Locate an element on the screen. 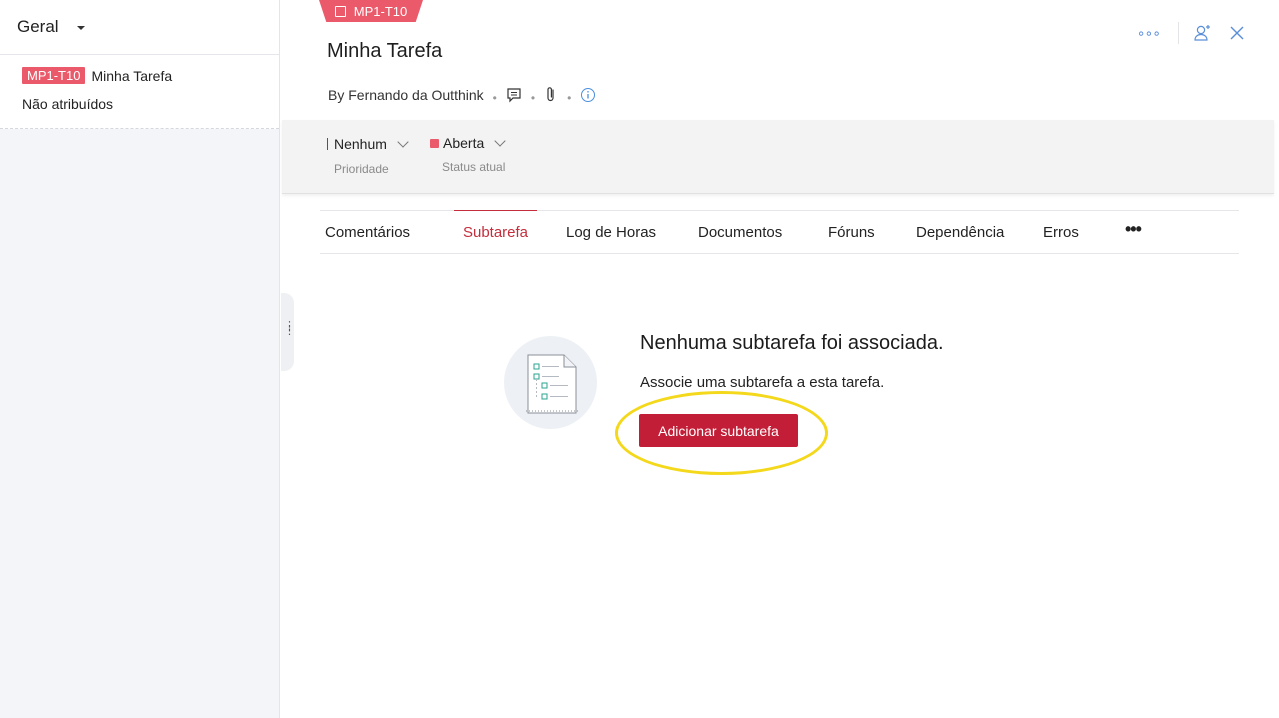 The image size is (1279, 718). task-title: Minha Tarefa is located at coordinates (384, 51).